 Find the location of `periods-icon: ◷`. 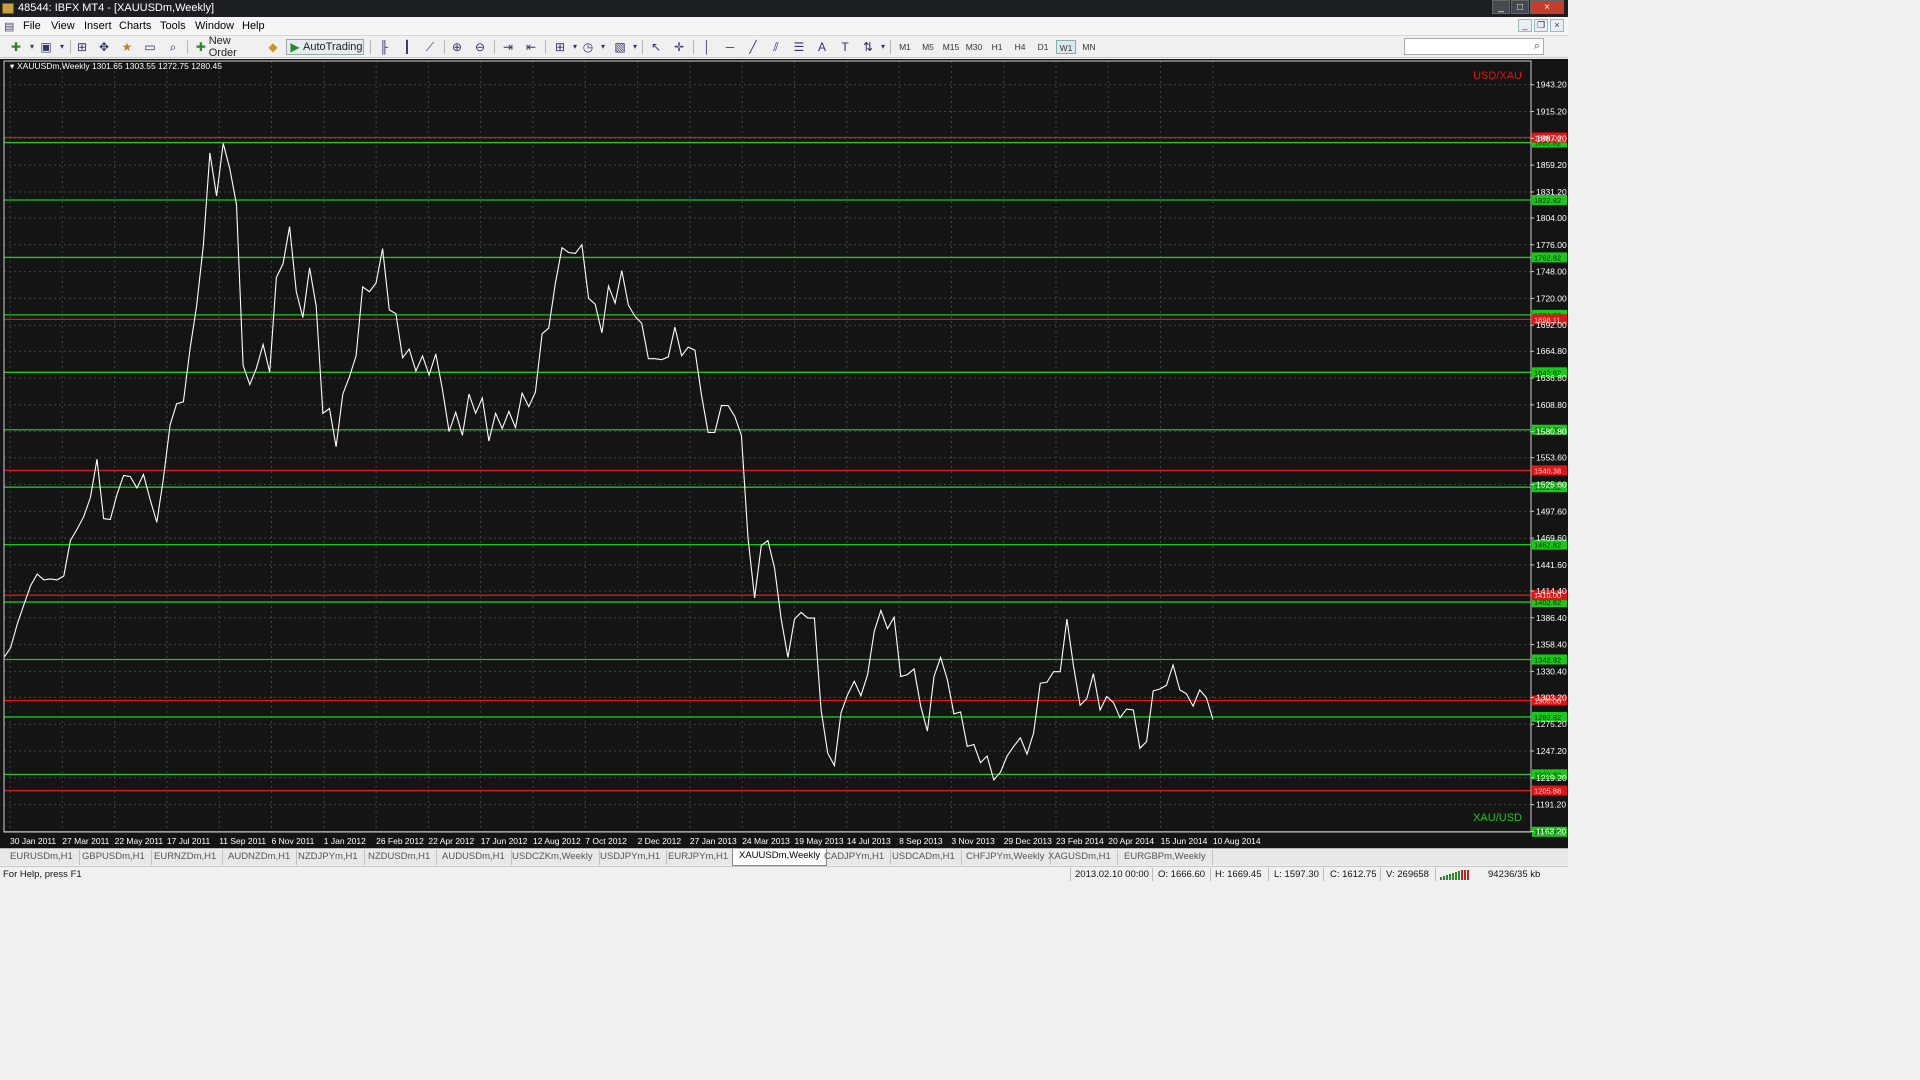

periods-icon: ◷ is located at coordinates (588, 47).